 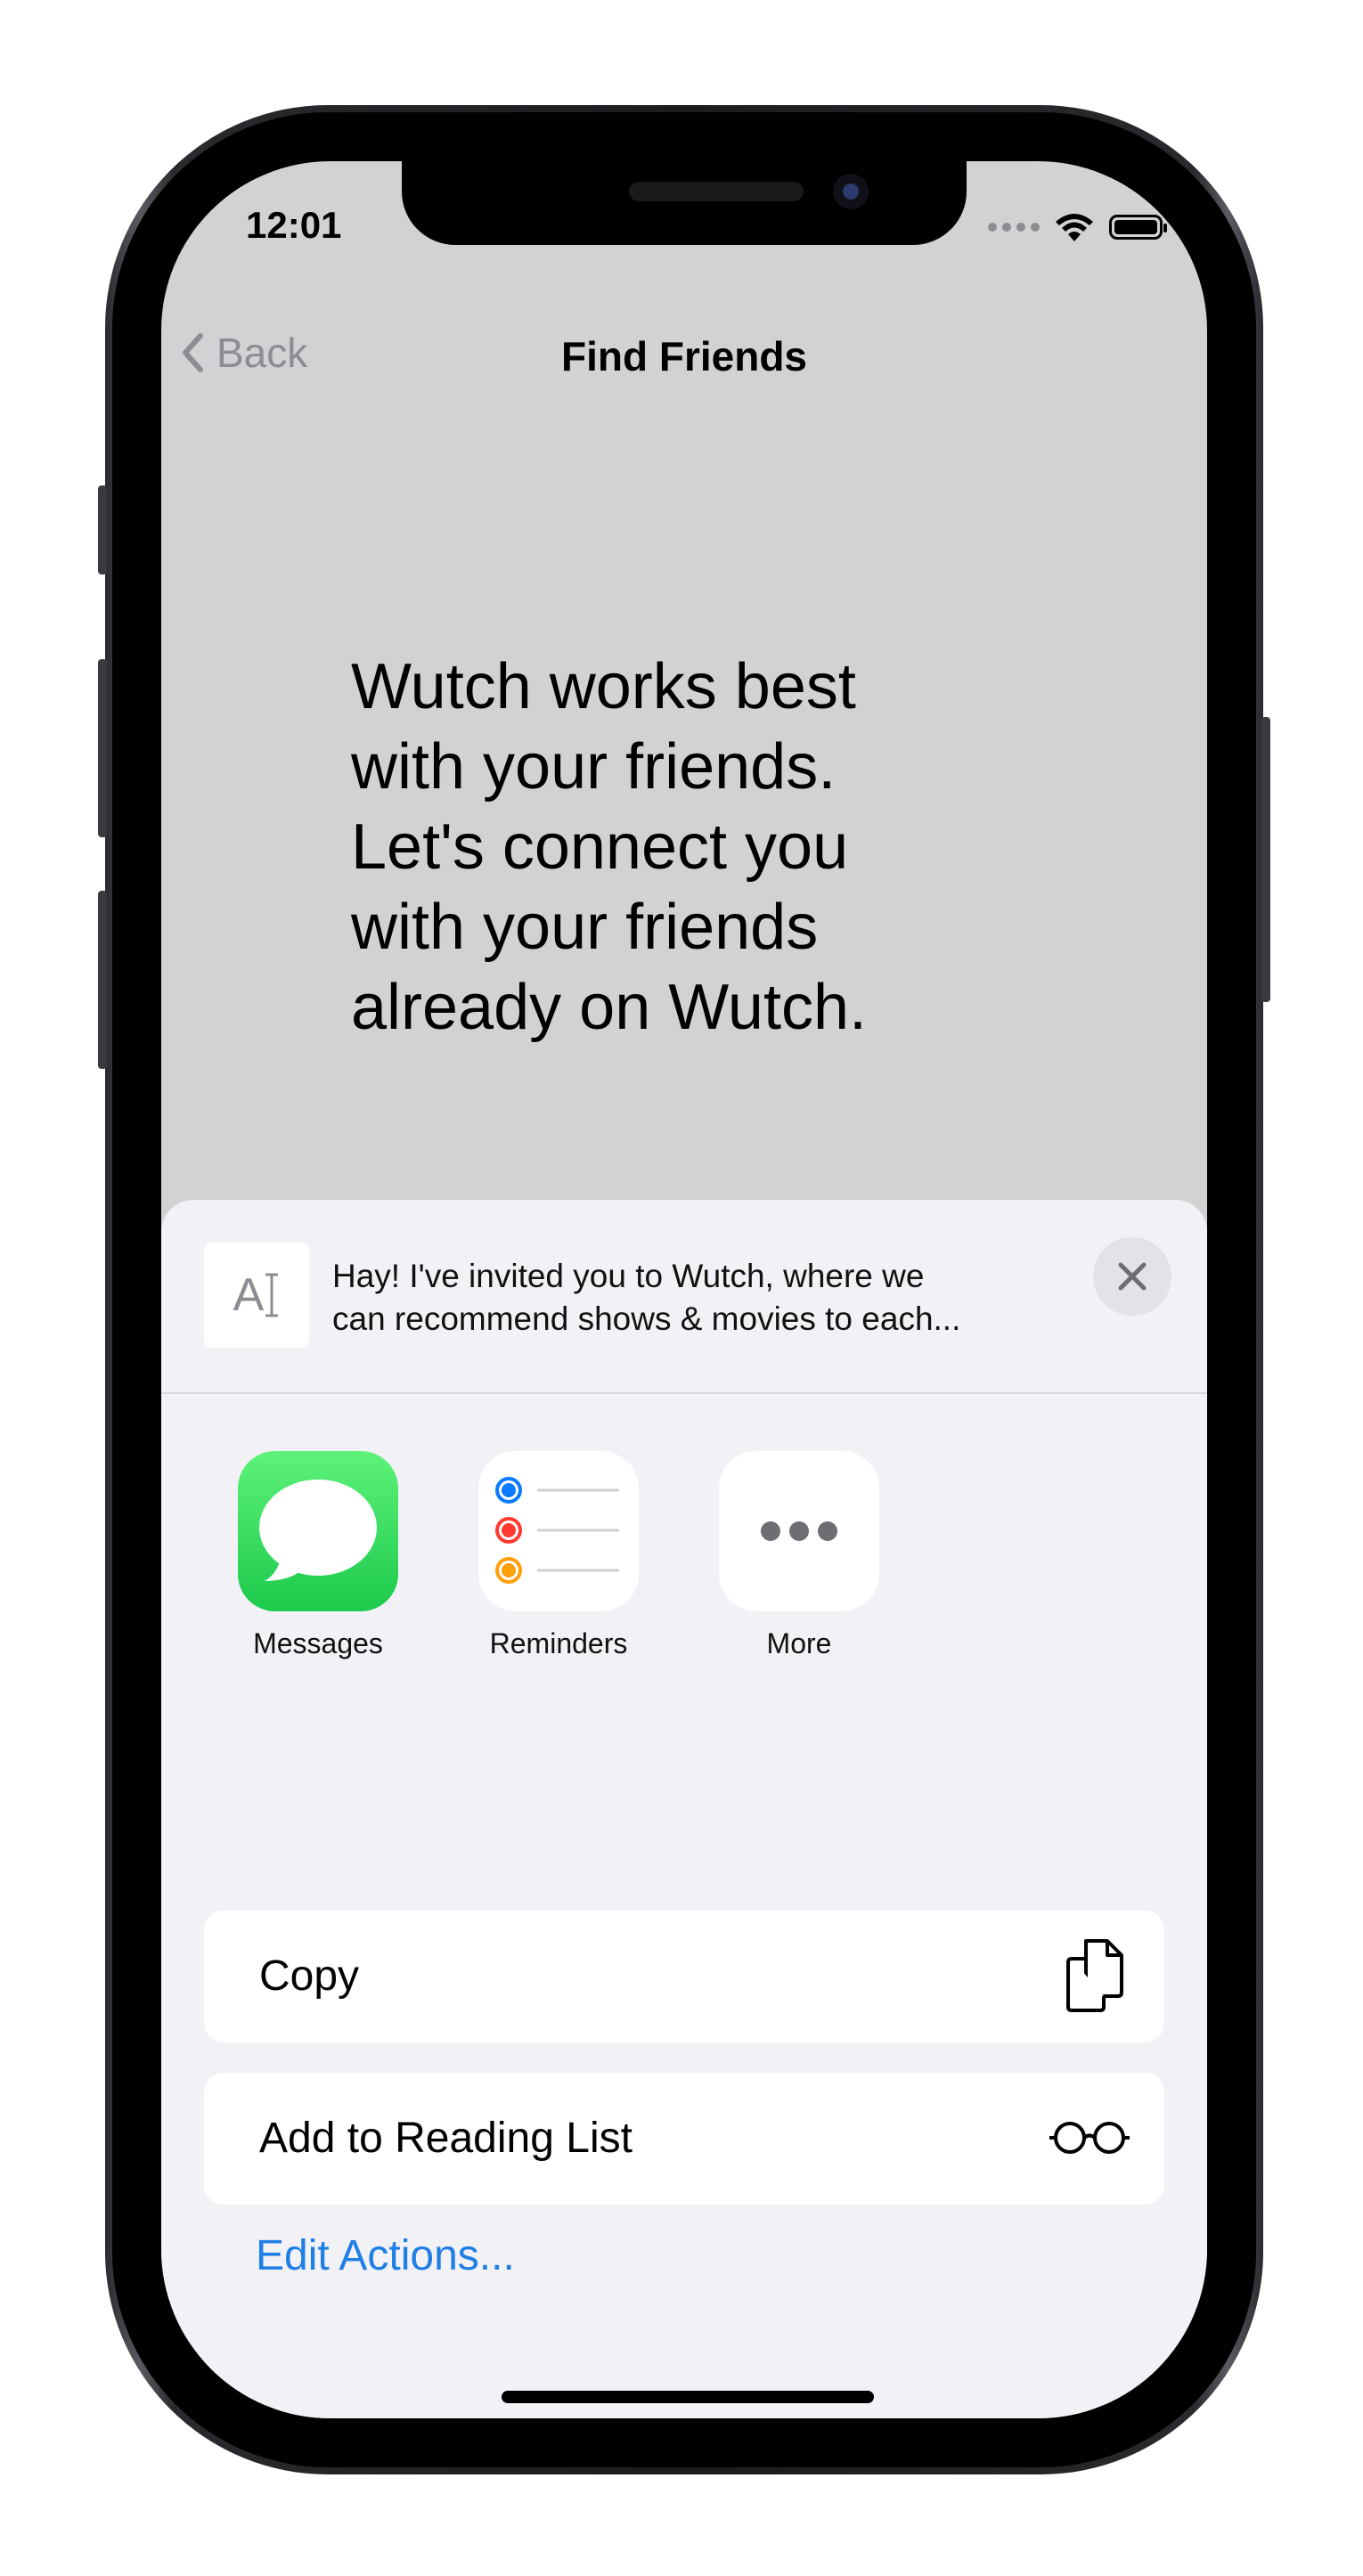 I want to click on status-icons, so click(x=1077, y=227).